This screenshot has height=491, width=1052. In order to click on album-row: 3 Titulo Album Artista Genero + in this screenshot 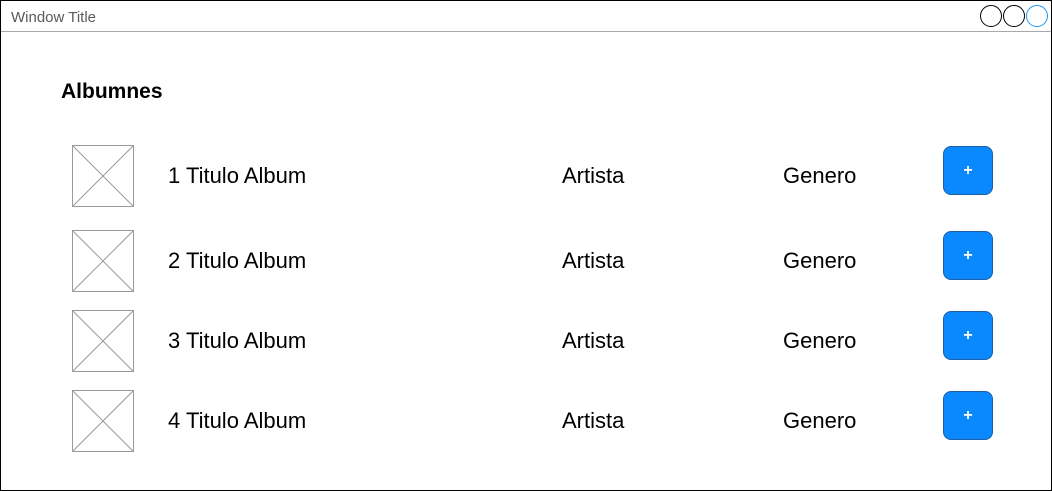, I will do `click(526, 341)`.